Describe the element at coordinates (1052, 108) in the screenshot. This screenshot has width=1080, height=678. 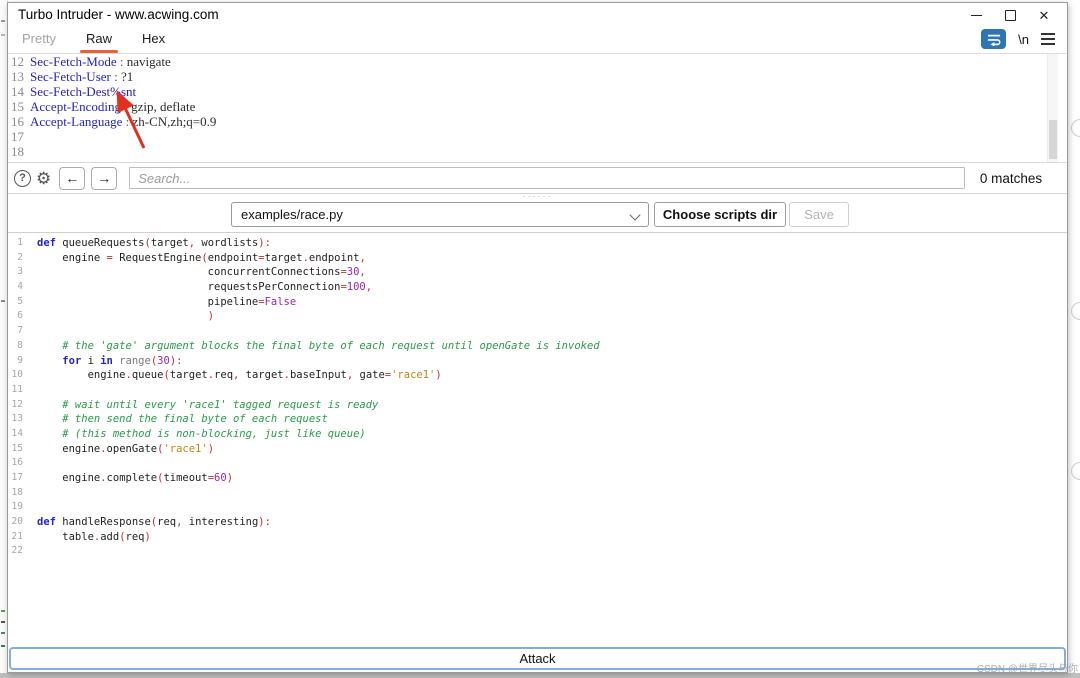
I see `request-scrollbar` at that location.